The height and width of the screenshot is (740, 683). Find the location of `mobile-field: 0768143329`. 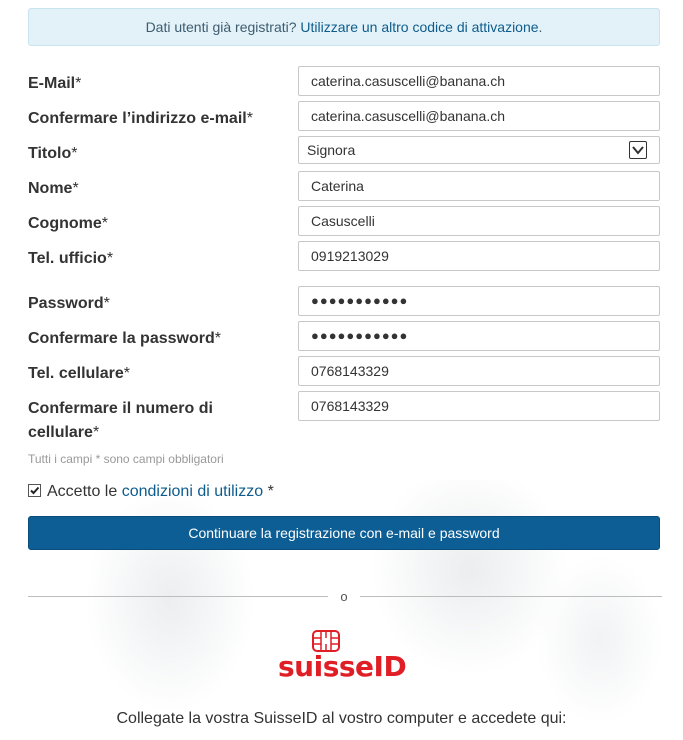

mobile-field: 0768143329 is located at coordinates (479, 371).